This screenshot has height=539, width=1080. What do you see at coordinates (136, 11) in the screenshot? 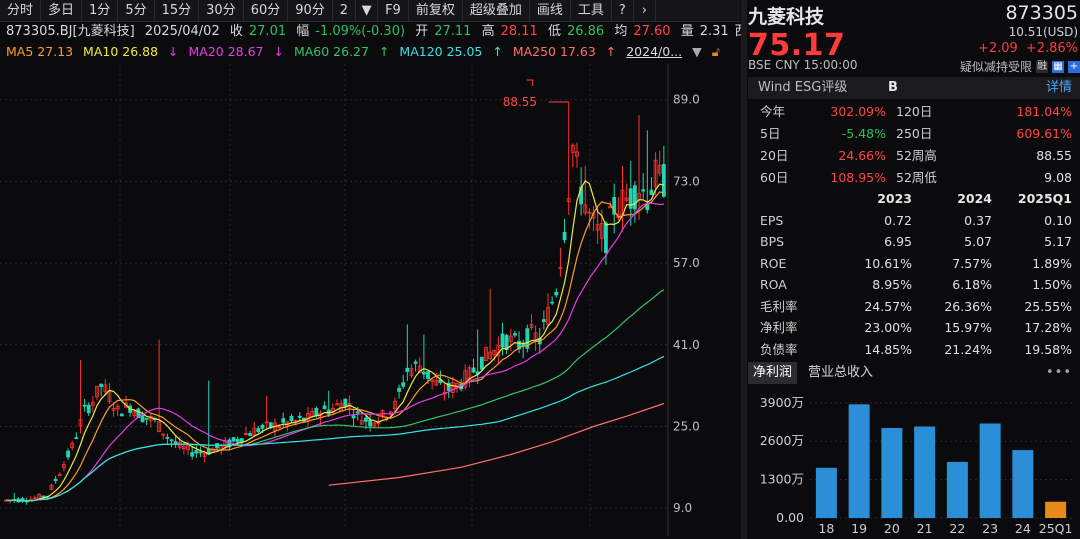
I see `tab-5min: 5分` at bounding box center [136, 11].